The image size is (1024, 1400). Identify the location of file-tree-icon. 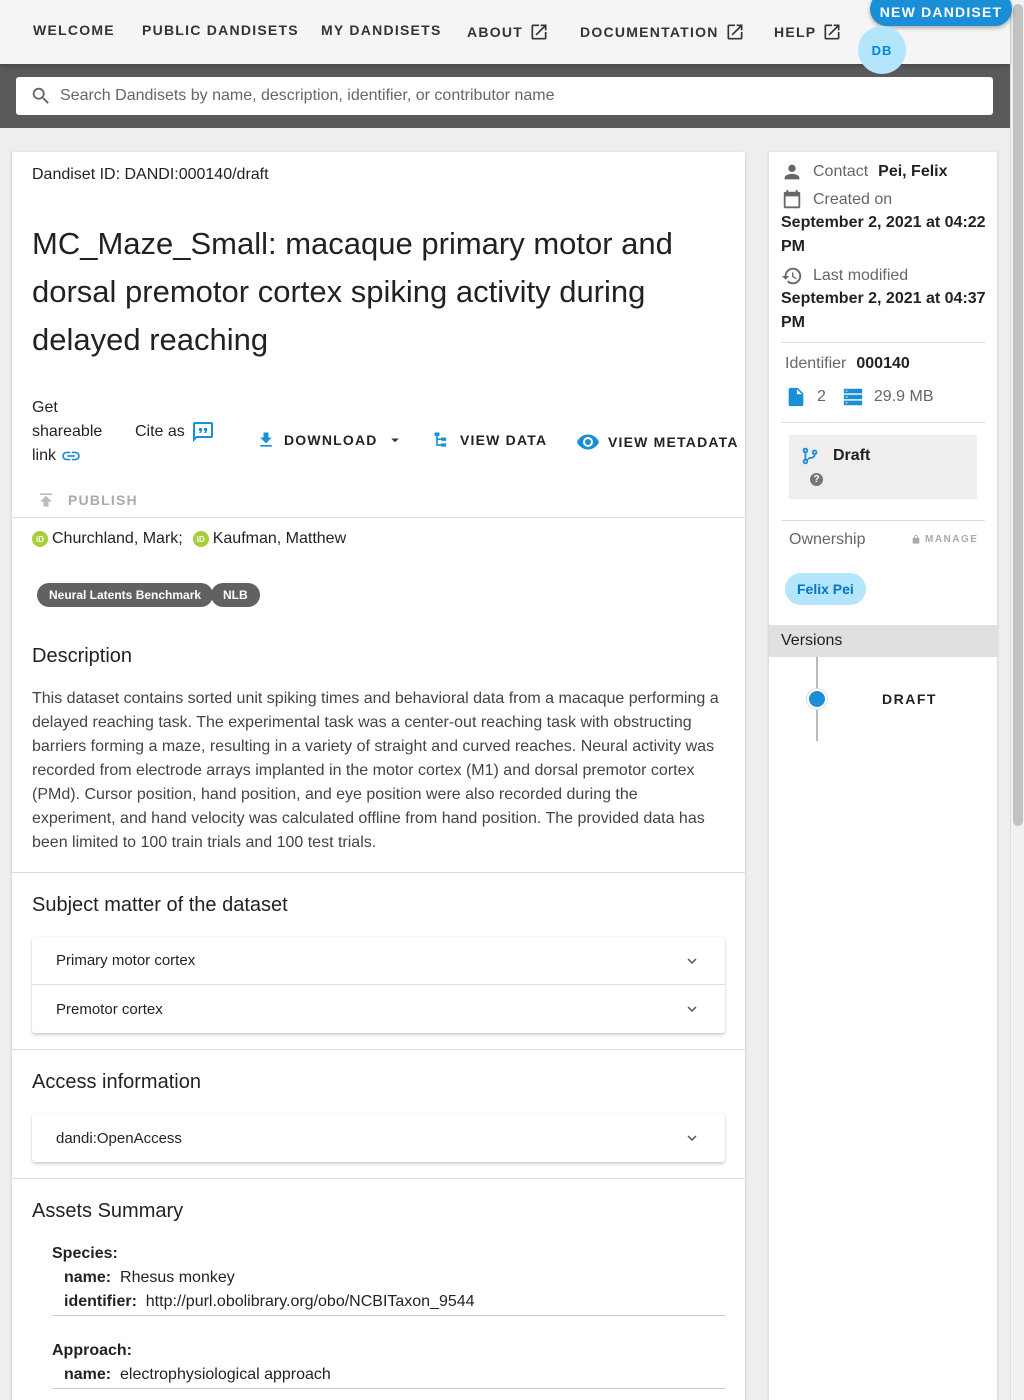
(440, 439).